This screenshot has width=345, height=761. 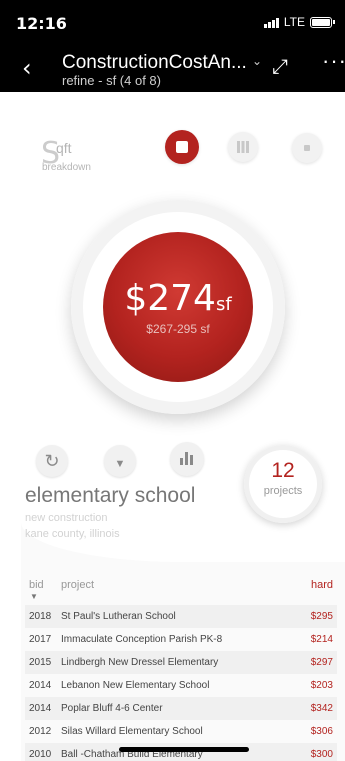 I want to click on status-time: 12:16, so click(x=41, y=23).